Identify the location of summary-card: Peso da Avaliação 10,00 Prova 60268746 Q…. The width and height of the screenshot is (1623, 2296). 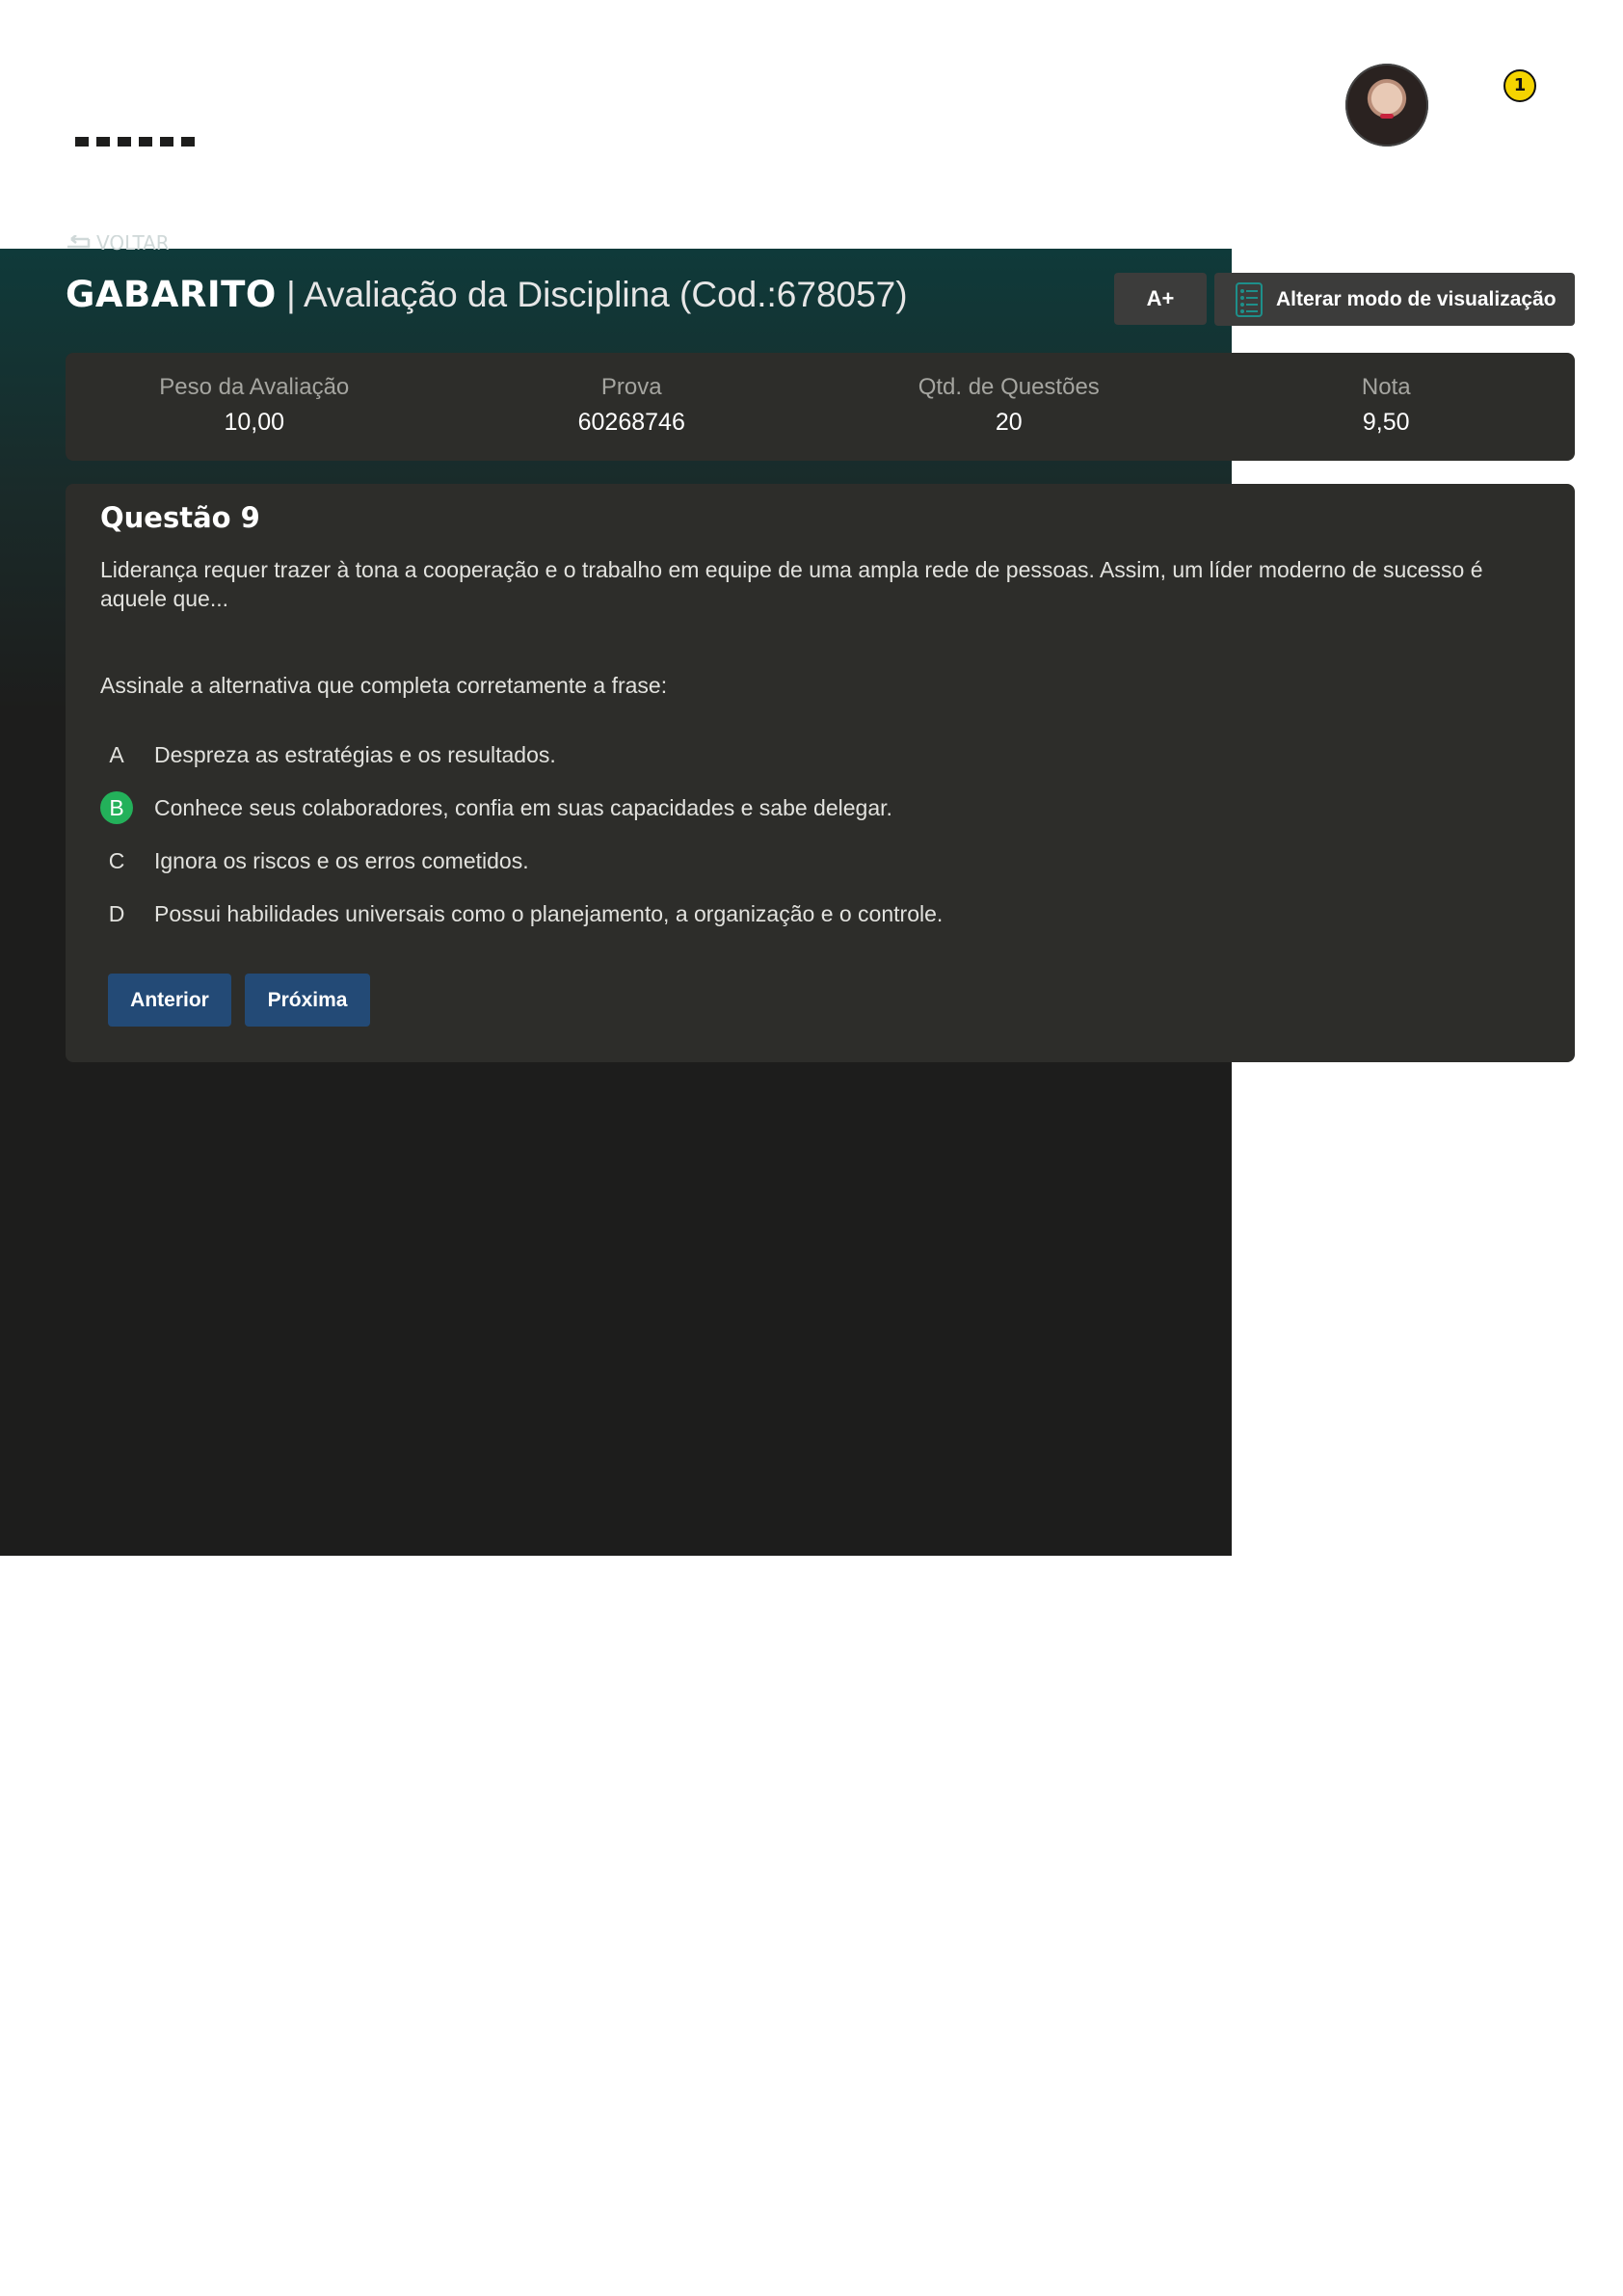
(820, 407).